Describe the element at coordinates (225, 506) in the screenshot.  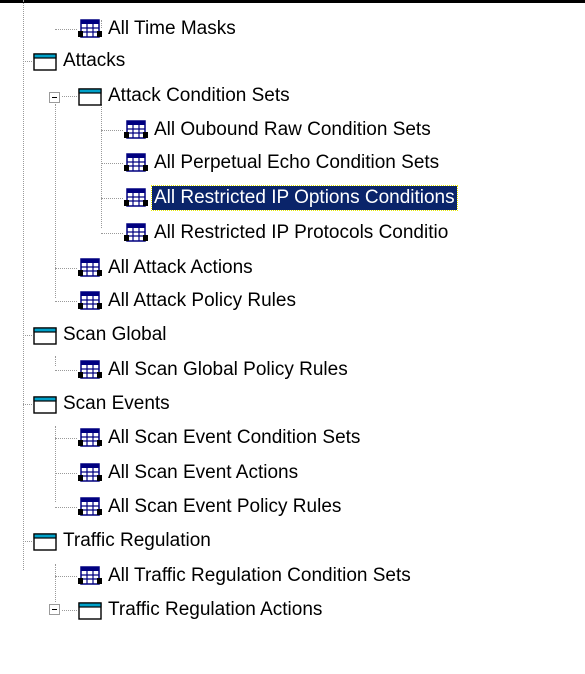
I see `tree-item-label: All Scan Event Policy Rules` at that location.